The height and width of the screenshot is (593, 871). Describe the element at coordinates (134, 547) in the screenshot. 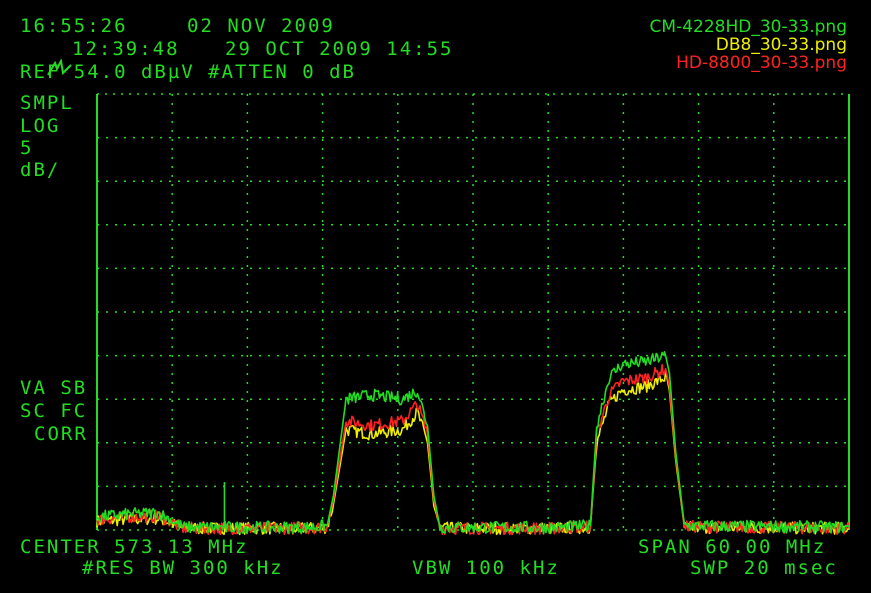

I see `center-frequency: CENTER 573.13 MHz` at that location.